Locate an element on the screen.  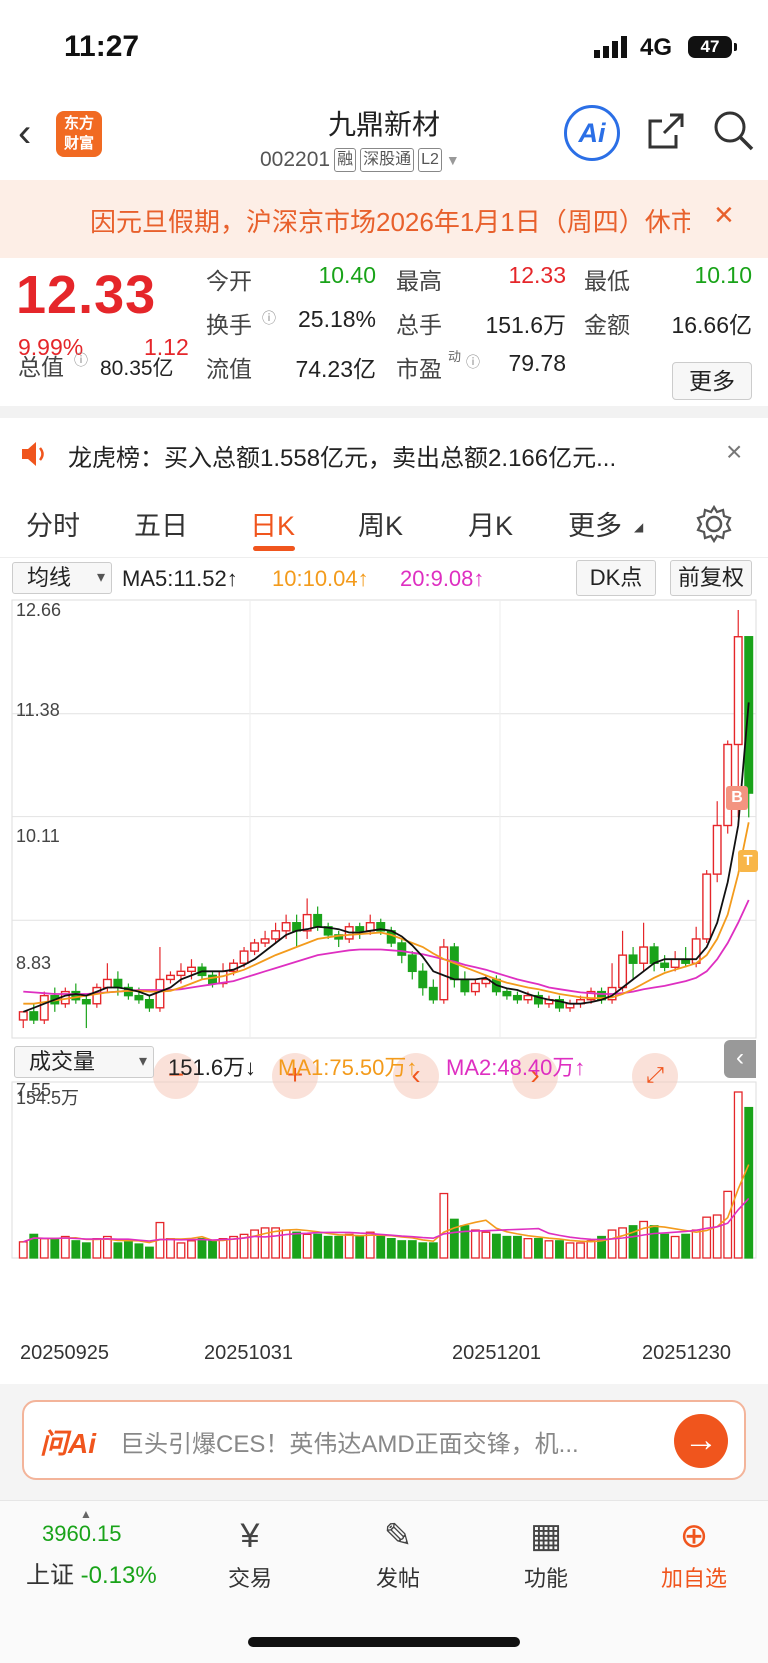
search-icon is located at coordinates (734, 131).